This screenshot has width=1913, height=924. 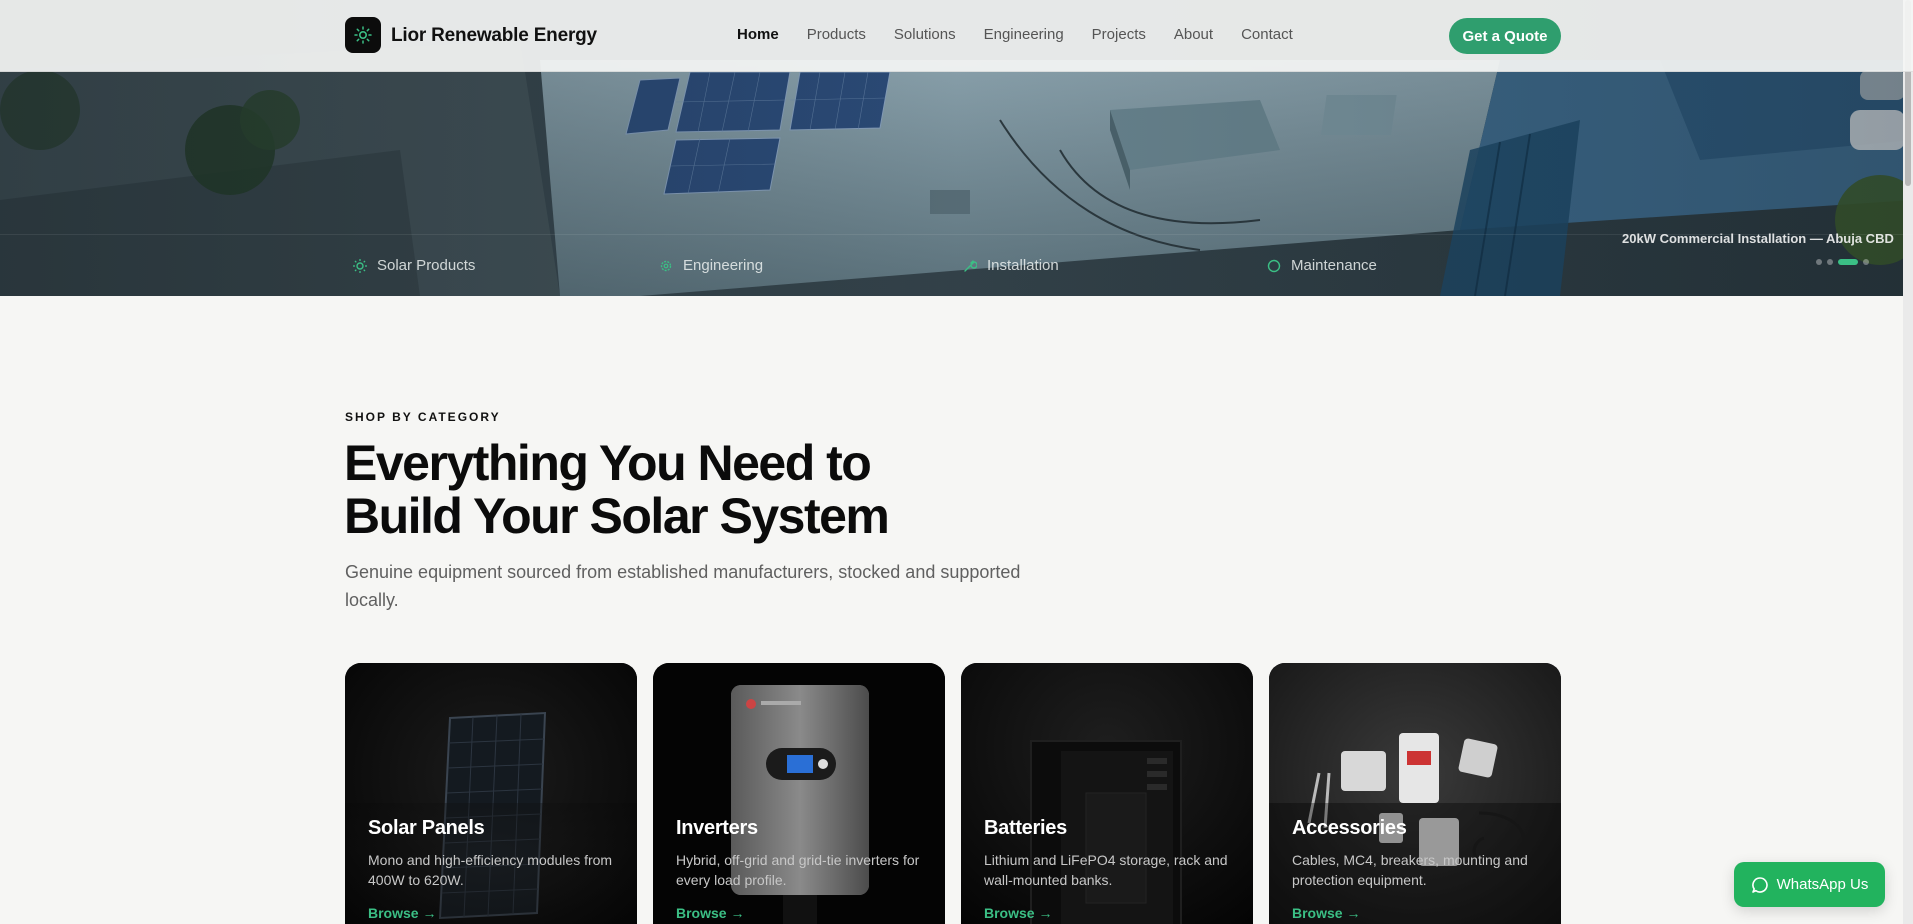 I want to click on hero-feature-installation: Installation, so click(x=1011, y=265).